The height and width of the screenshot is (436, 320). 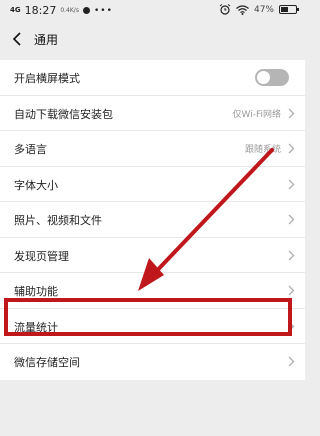 What do you see at coordinates (152, 326) in the screenshot?
I see `settings-row: 流量统计` at bounding box center [152, 326].